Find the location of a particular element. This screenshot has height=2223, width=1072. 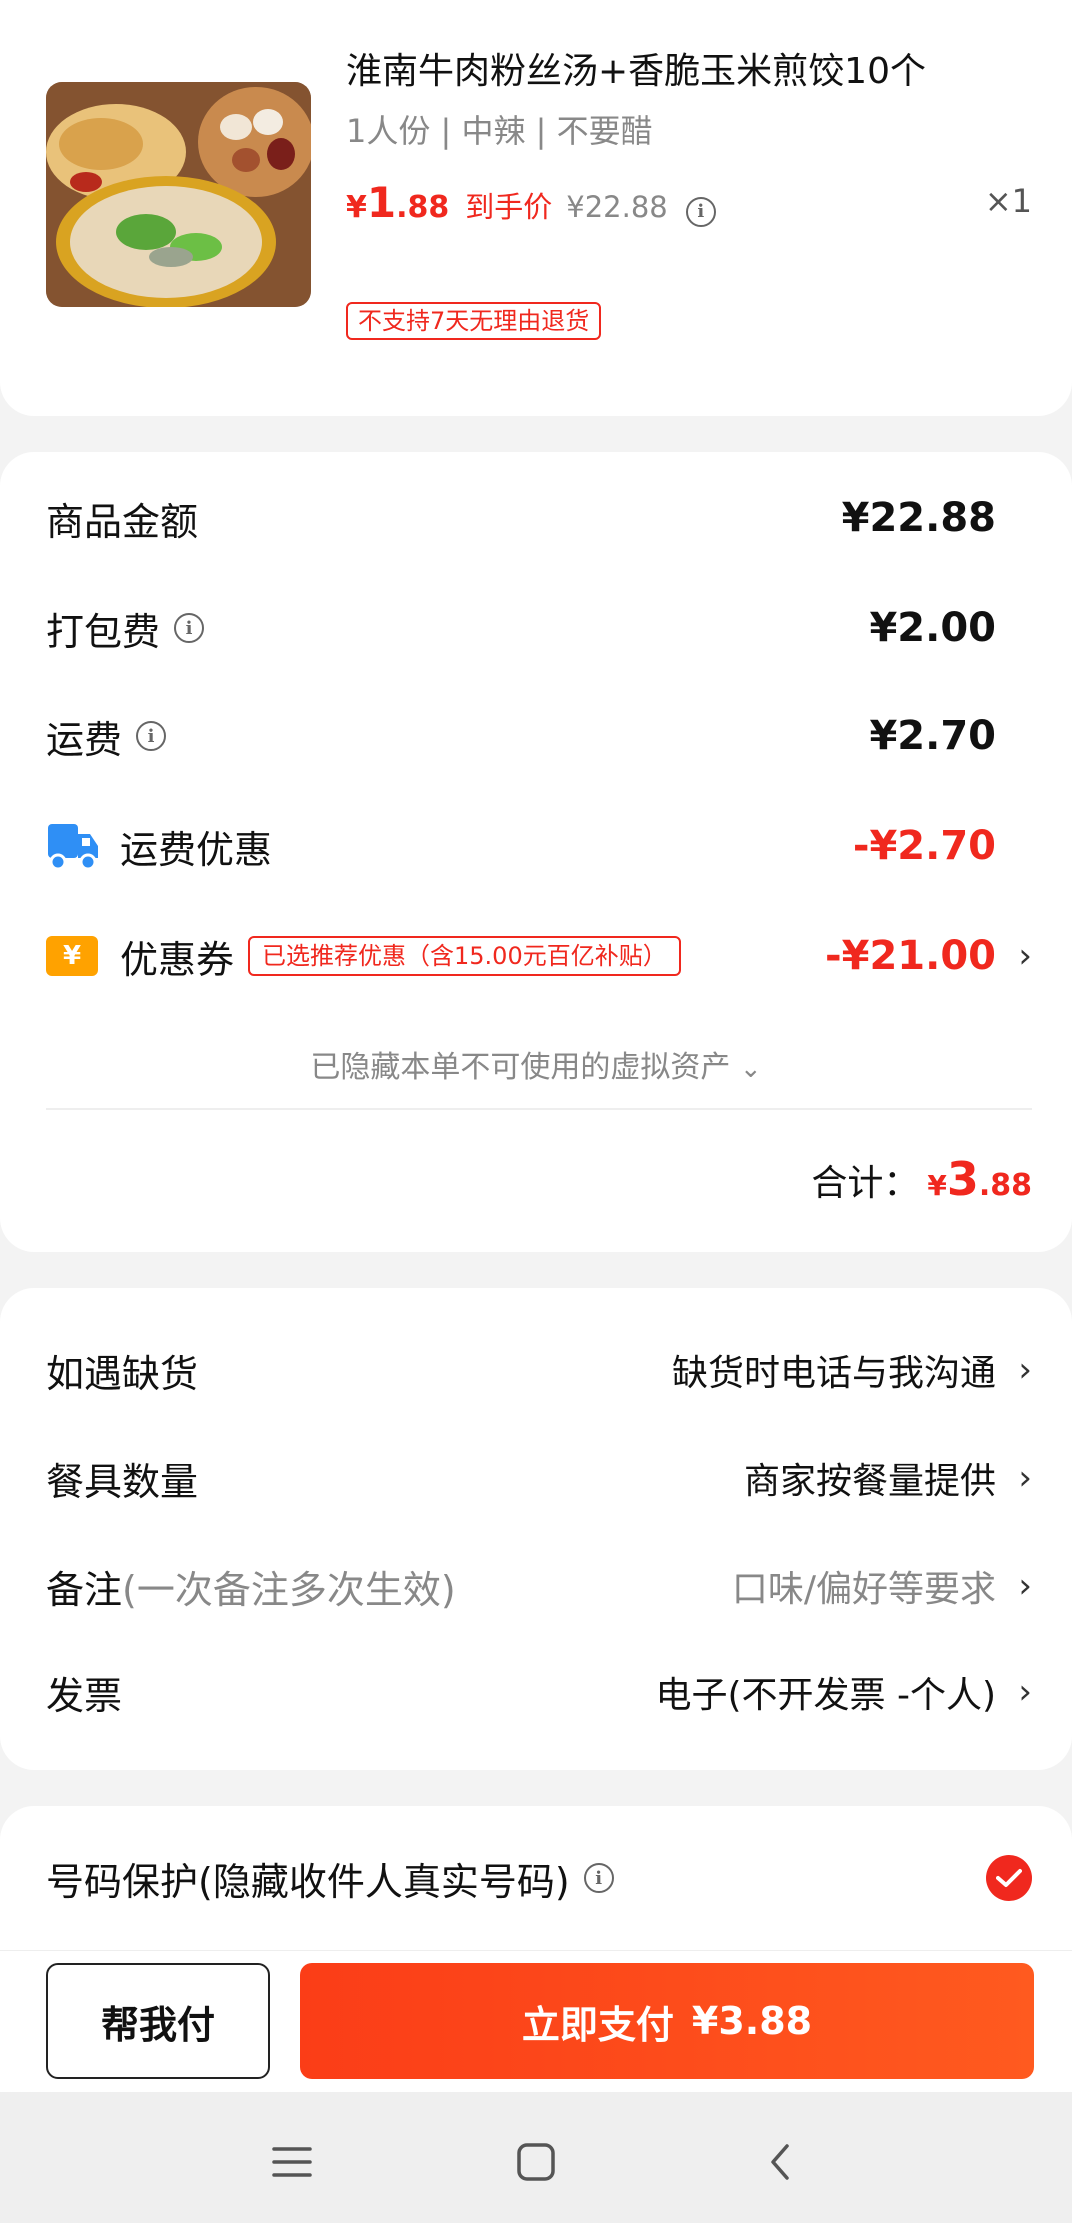

price-currency: ¥ is located at coordinates (356, 207).